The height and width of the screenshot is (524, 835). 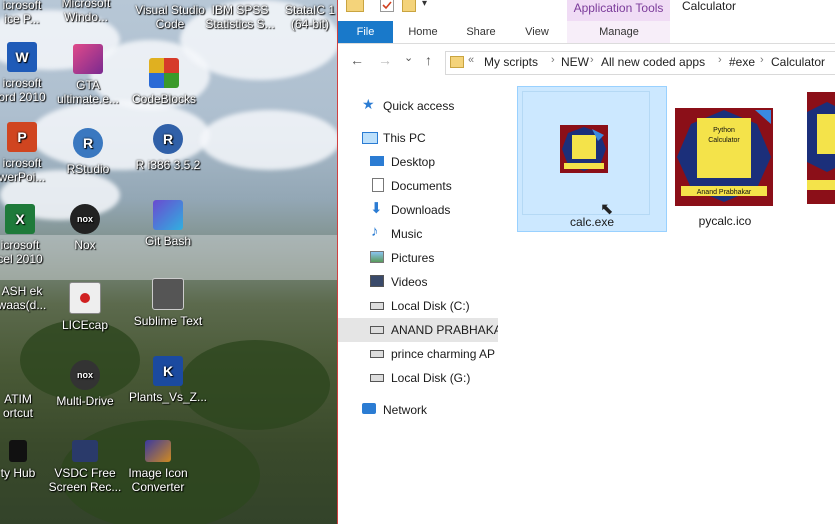 I want to click on tab-manage: Manage, so click(x=619, y=32).